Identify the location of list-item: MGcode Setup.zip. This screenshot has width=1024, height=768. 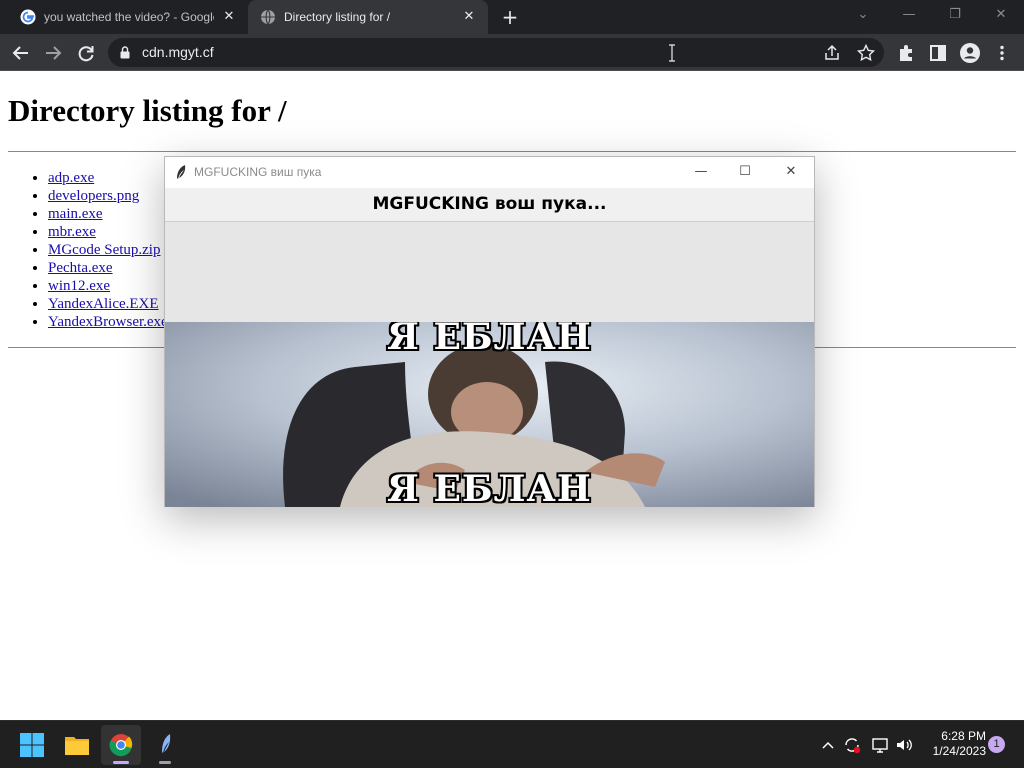
(108, 250).